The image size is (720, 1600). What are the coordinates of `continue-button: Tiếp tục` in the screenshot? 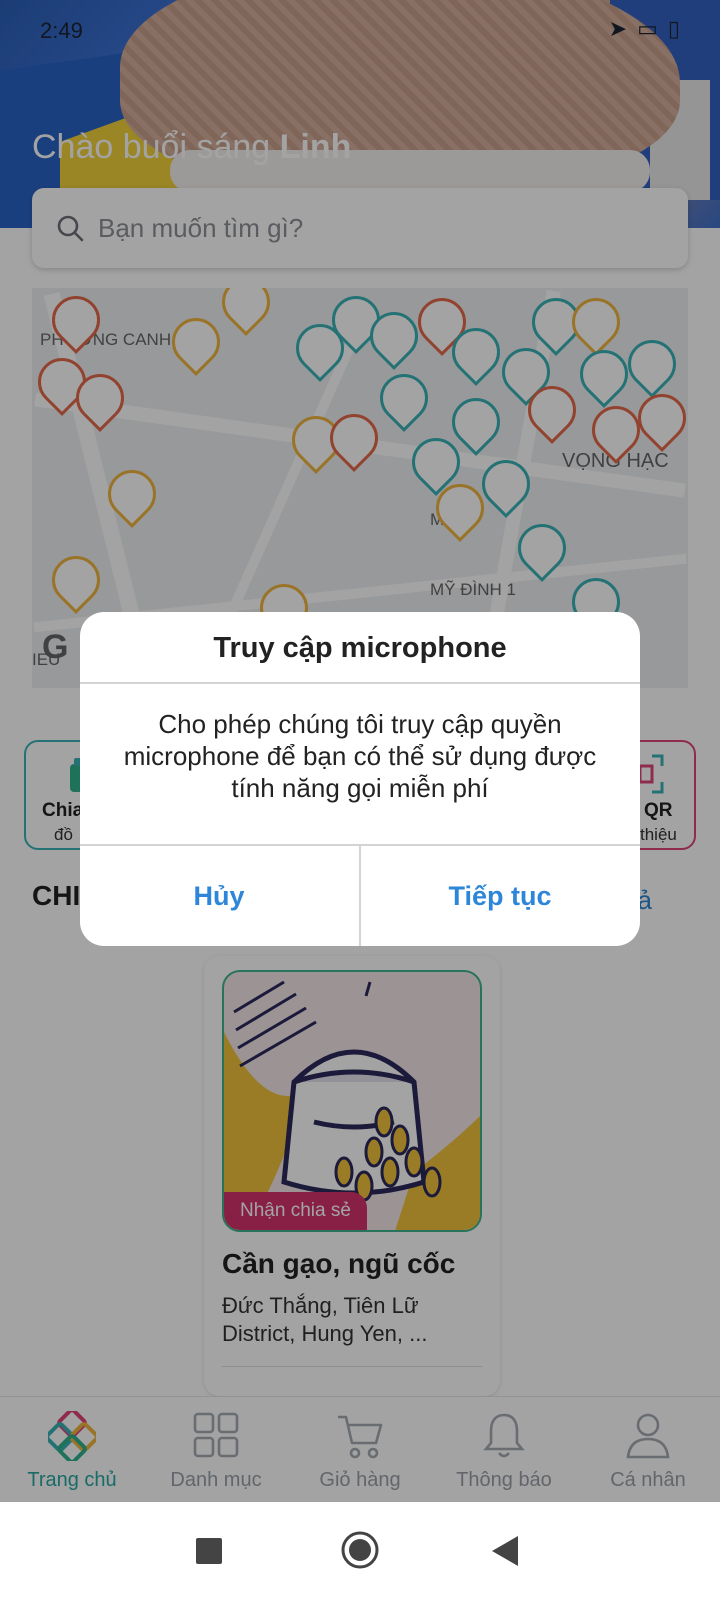 It's located at (500, 896).